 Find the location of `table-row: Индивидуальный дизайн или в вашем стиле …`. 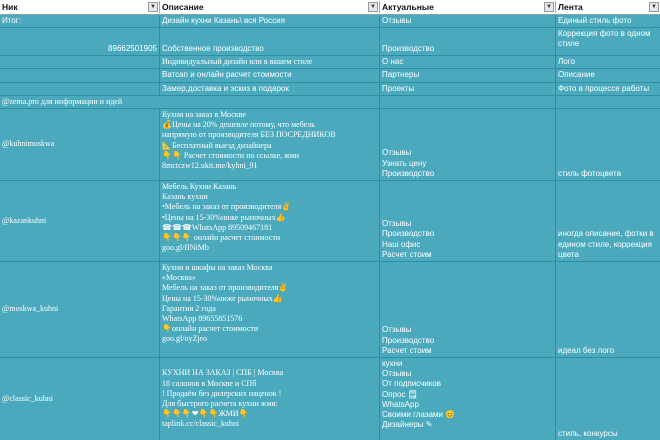

table-row: Индивидуальный дизайн или в вашем стиле … is located at coordinates (330, 62).